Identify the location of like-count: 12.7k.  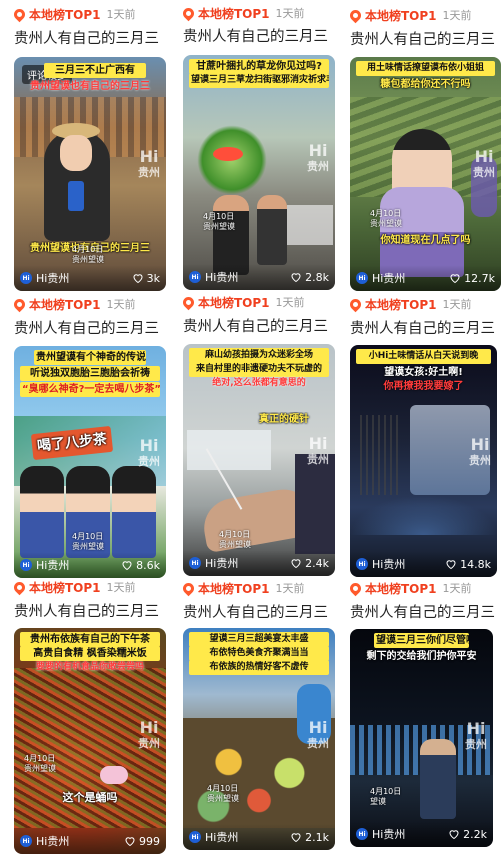
(472, 278).